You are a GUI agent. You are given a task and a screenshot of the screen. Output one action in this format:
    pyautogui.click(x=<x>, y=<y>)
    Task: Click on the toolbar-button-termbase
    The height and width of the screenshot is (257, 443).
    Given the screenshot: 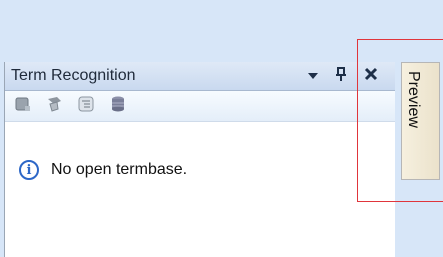 What is the action you would take?
    pyautogui.click(x=23, y=106)
    